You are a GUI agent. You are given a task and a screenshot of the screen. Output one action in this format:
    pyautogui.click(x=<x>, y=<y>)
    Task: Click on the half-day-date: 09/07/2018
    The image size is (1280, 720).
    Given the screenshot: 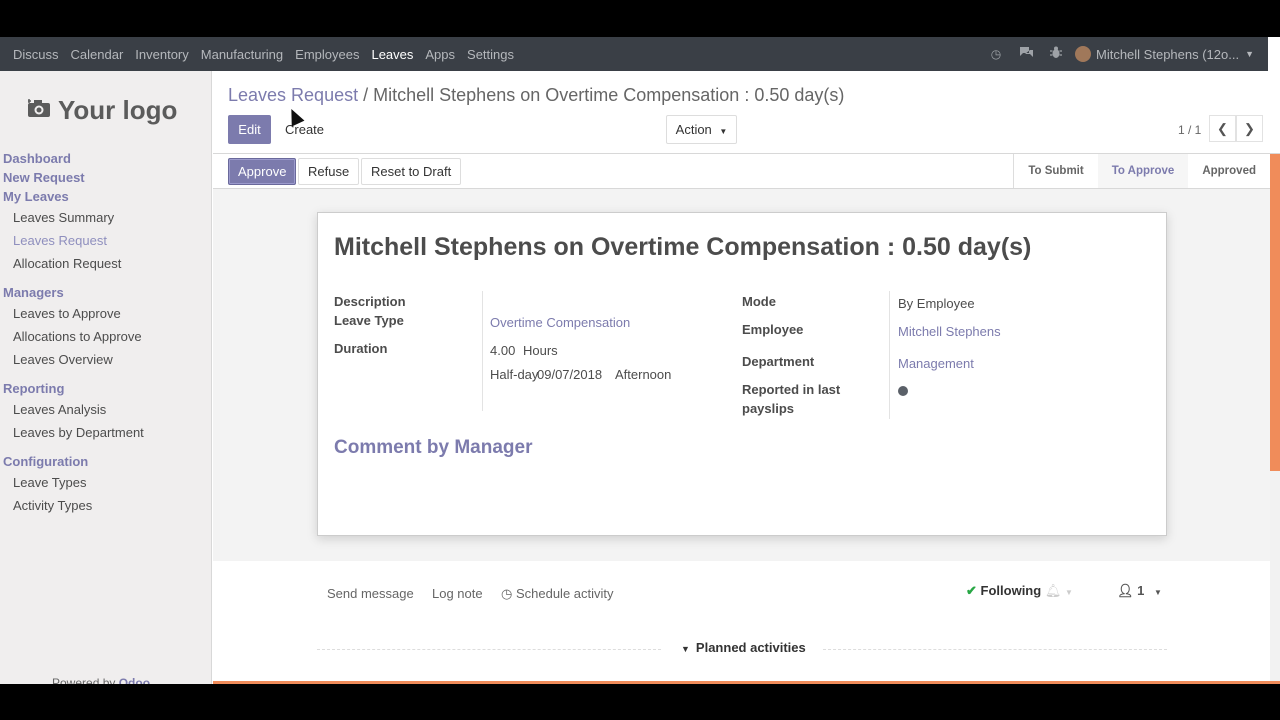 What is the action you would take?
    pyautogui.click(x=570, y=374)
    